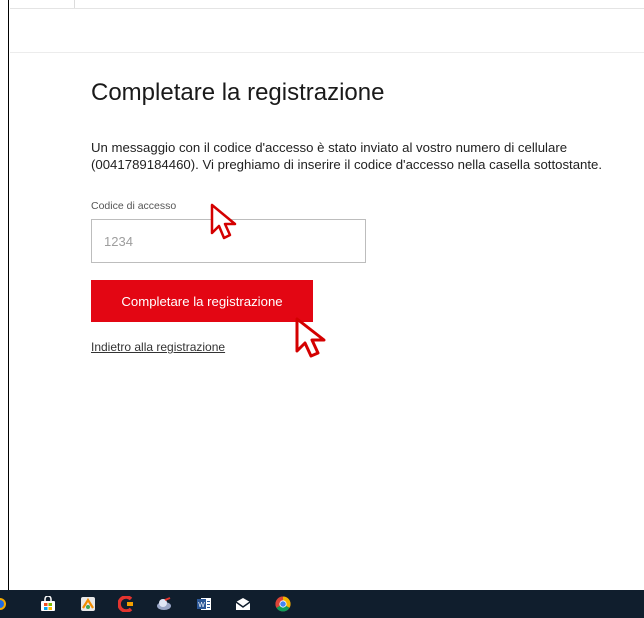 The height and width of the screenshot is (618, 644). Describe the element at coordinates (88, 604) in the screenshot. I see `app-icon` at that location.